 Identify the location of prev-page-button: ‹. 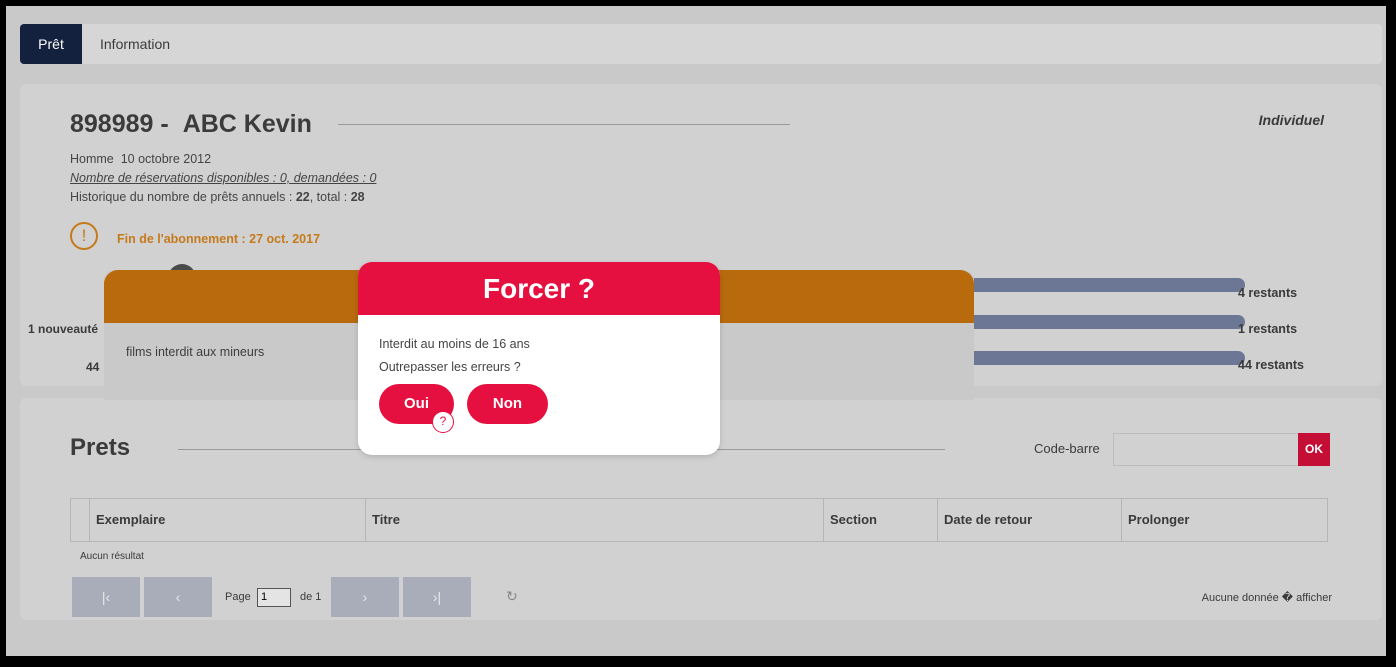
(178, 597).